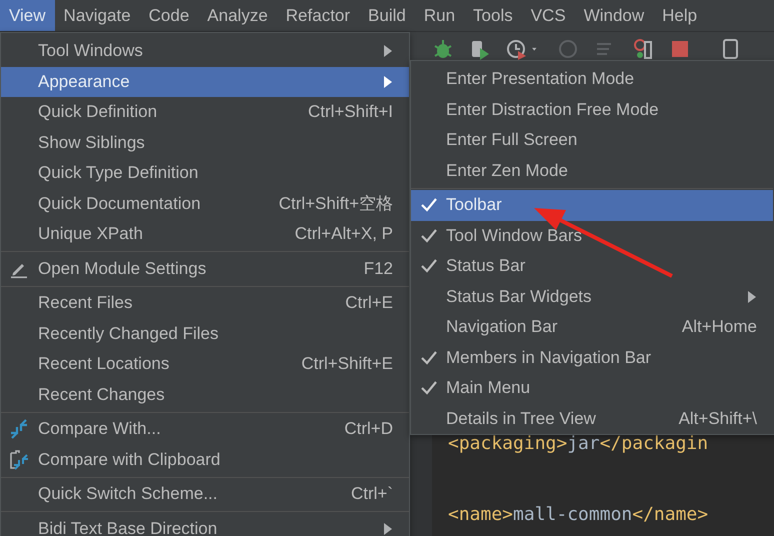 Image resolution: width=774 pixels, height=536 pixels. Describe the element at coordinates (592, 109) in the screenshot. I see `menu-item: Enter Distraction Free Mode` at that location.